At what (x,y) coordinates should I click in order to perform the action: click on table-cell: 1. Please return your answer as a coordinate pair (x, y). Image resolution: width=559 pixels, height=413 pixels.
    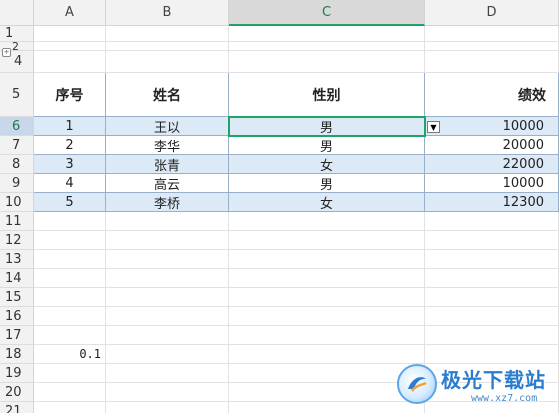
    Looking at the image, I should click on (70, 126).